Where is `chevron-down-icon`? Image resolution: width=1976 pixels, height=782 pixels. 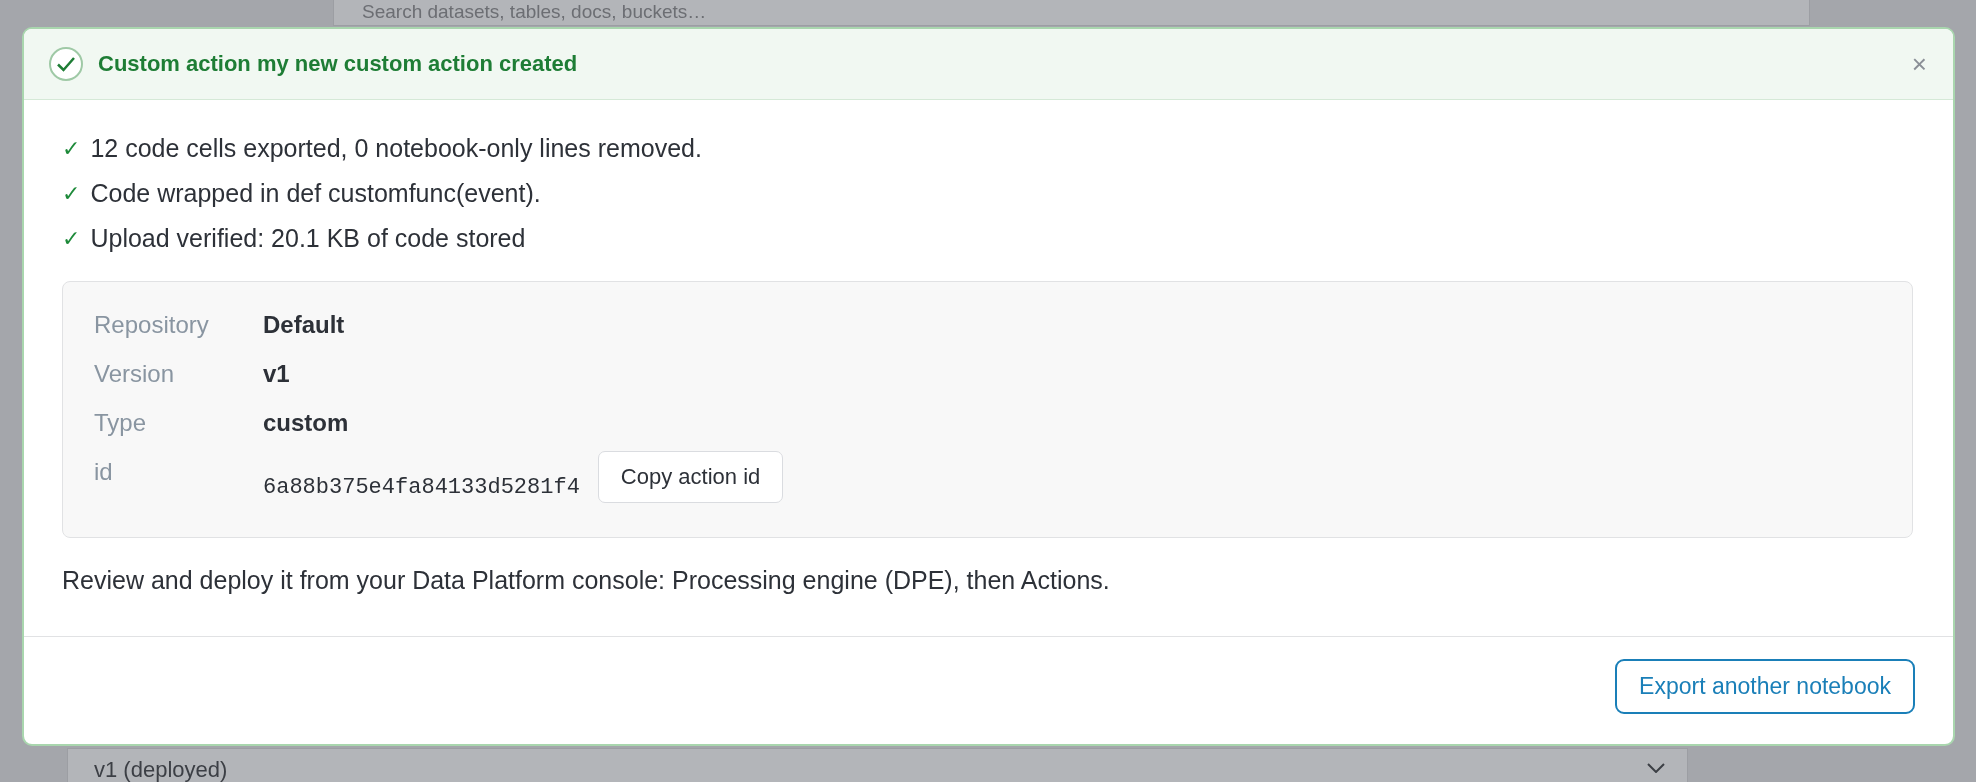 chevron-down-icon is located at coordinates (1656, 768).